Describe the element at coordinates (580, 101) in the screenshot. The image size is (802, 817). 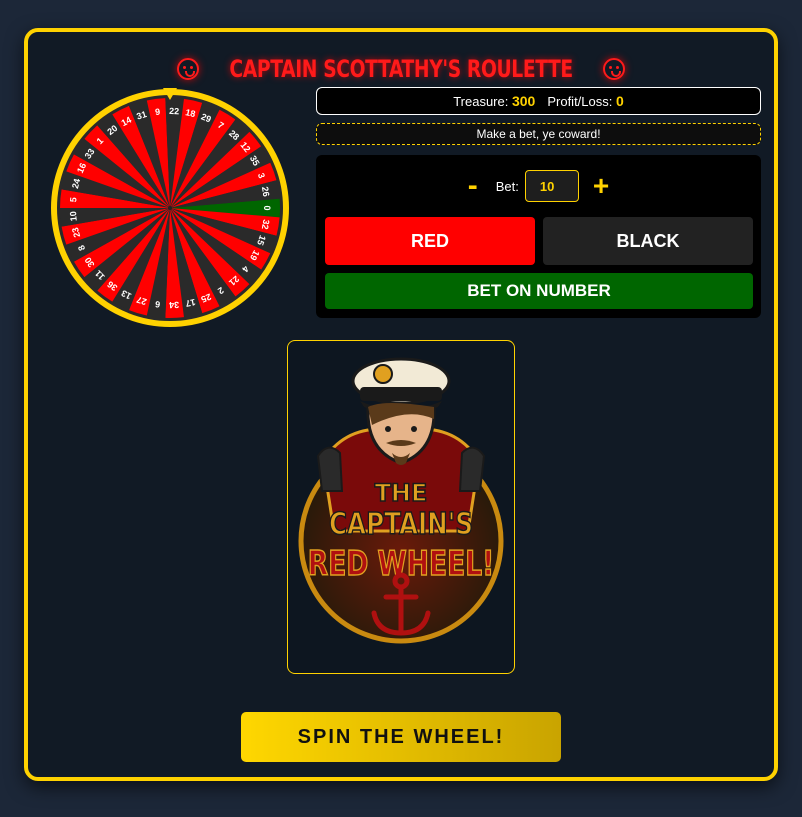
I see `profit-label: Profit/Loss:` at that location.